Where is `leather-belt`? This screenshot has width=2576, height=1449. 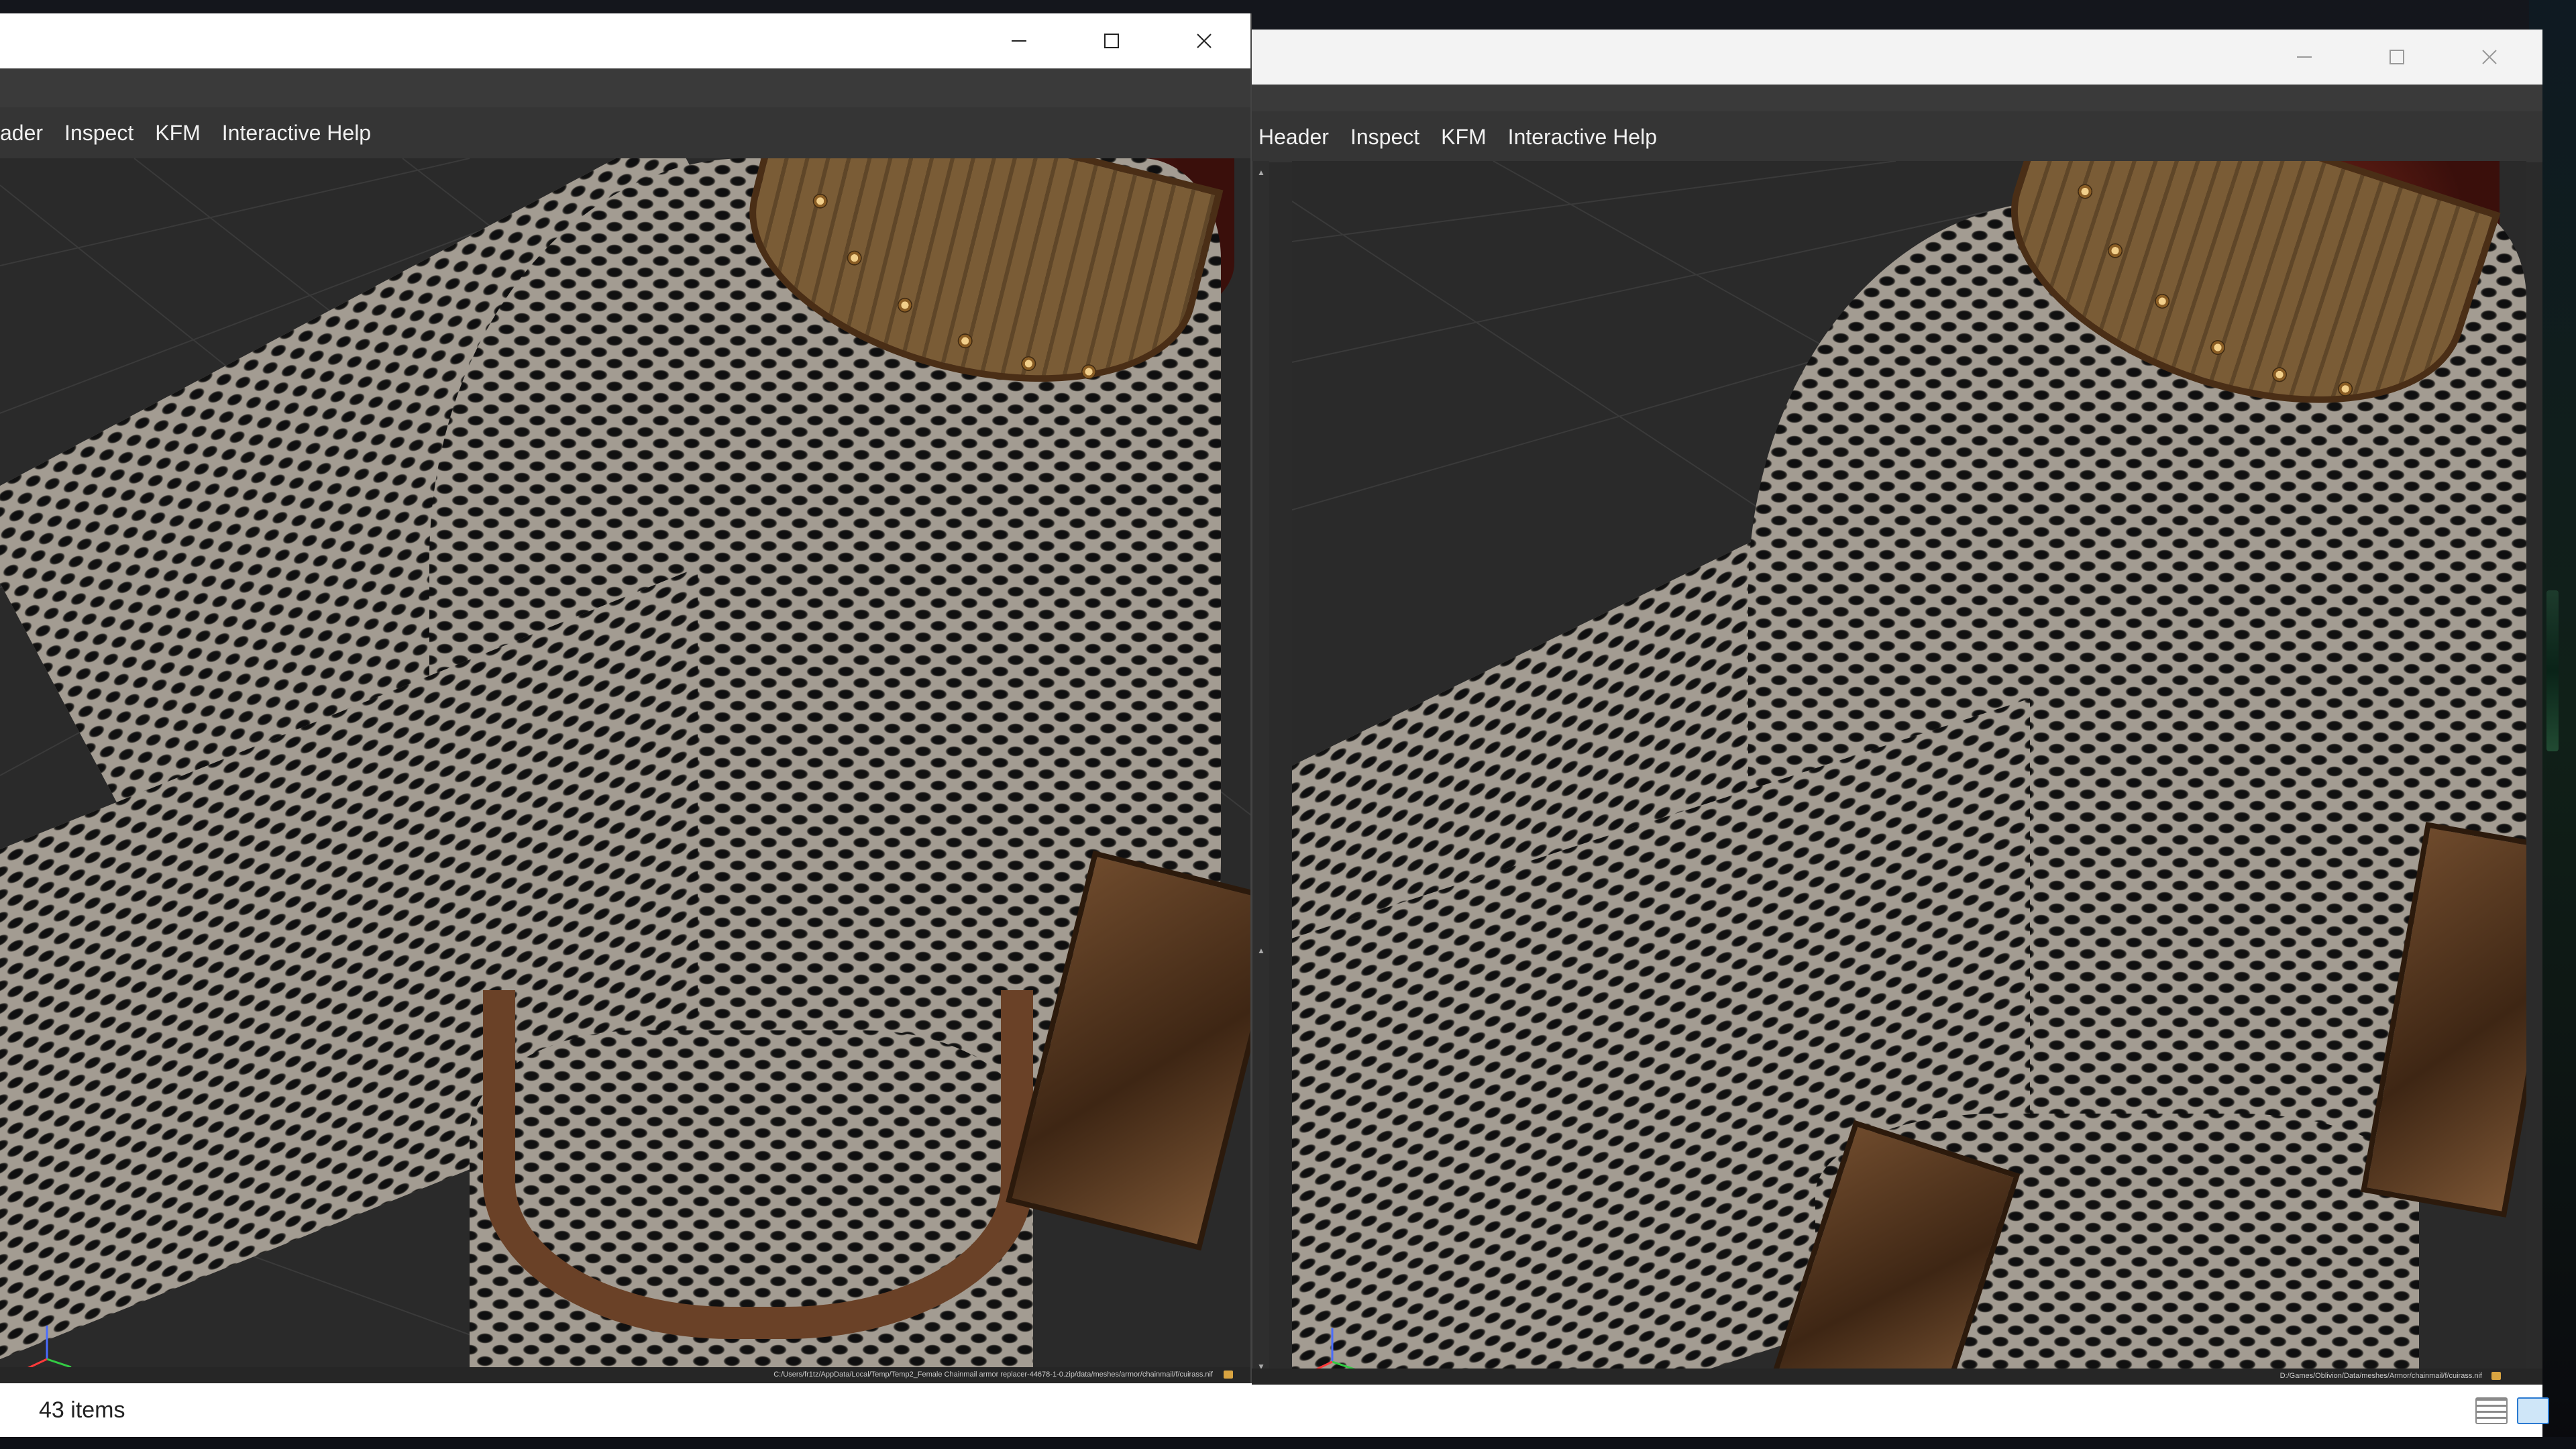 leather-belt is located at coordinates (758, 1164).